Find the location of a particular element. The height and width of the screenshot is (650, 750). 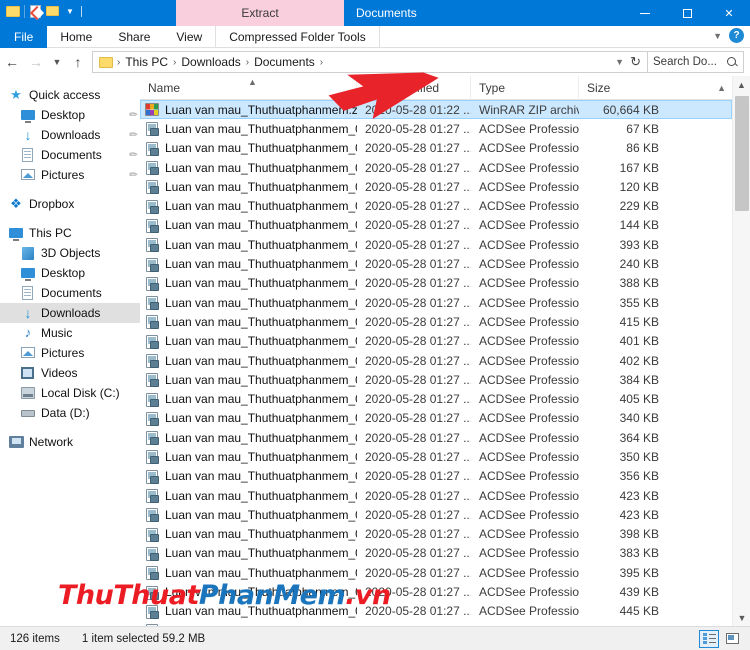

sidebar-item-quick-access: ★ Quick access is located at coordinates (70, 95).